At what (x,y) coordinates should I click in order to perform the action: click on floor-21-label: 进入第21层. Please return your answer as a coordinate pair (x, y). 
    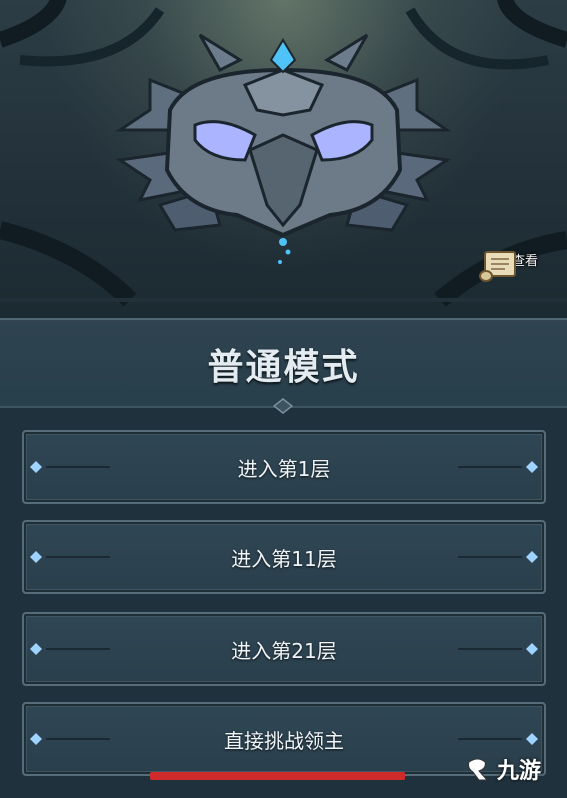
    Looking at the image, I should click on (284, 650).